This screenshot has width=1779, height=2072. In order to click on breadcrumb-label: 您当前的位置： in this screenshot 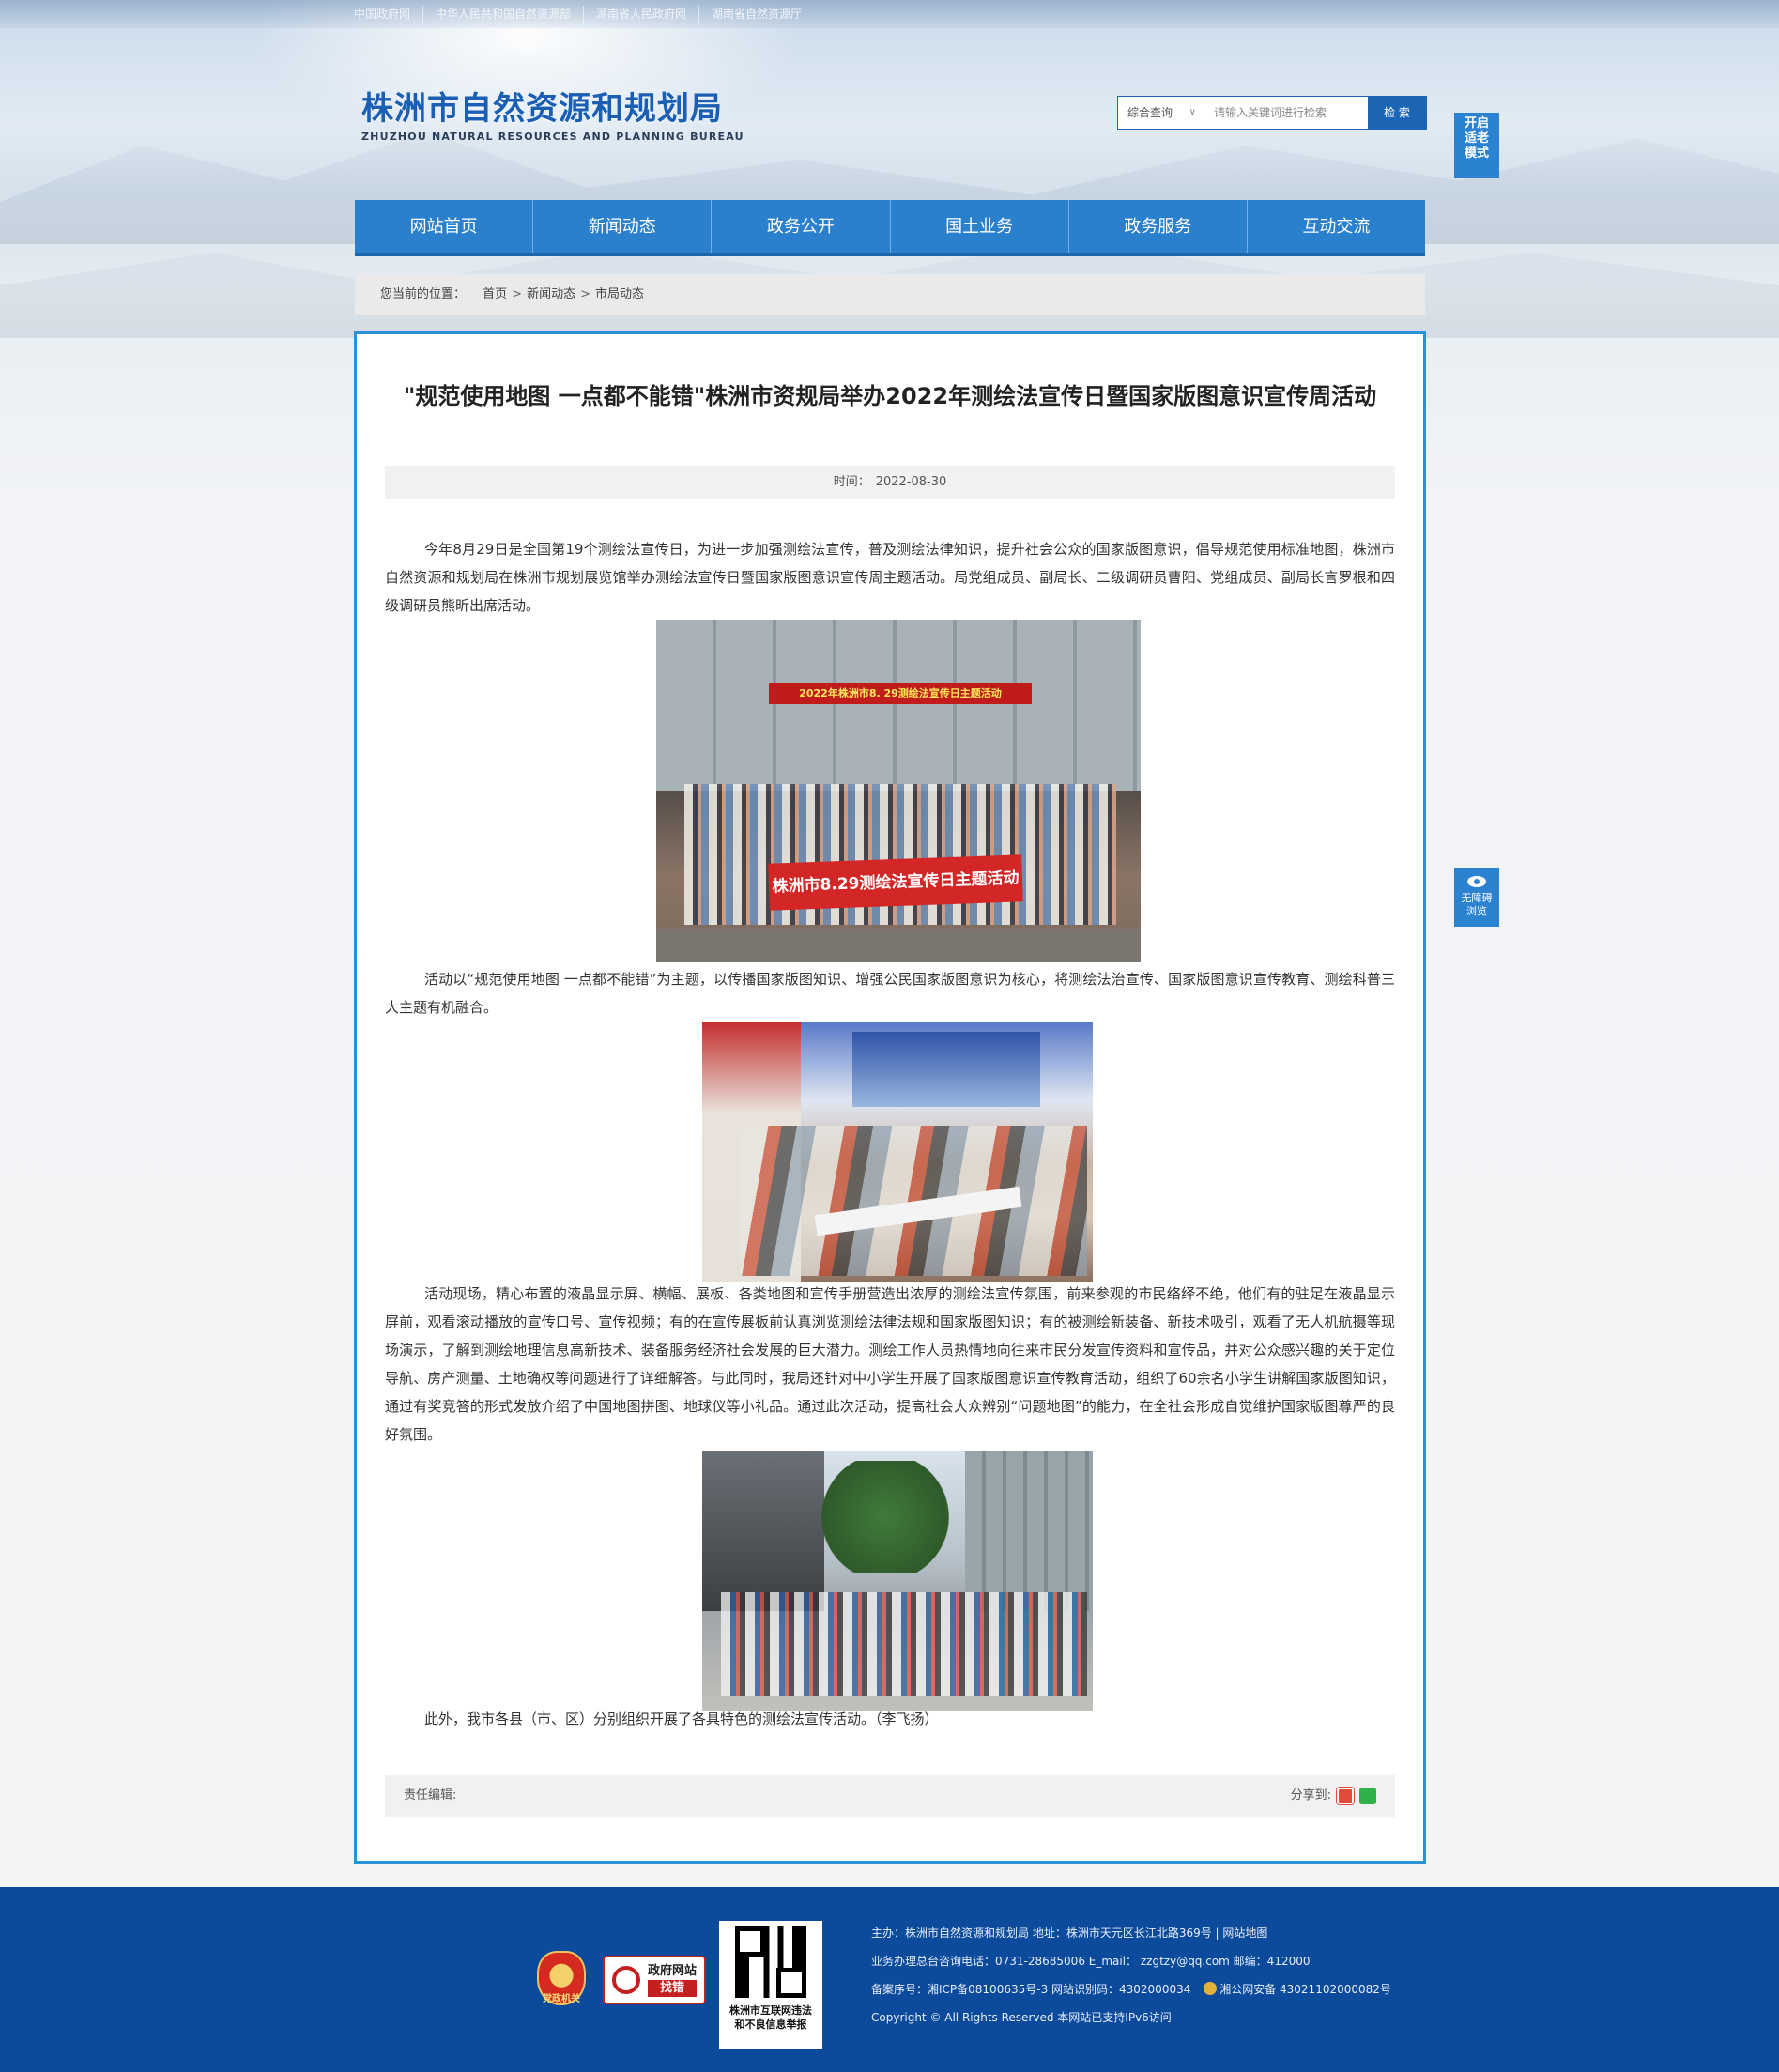, I will do `click(423, 294)`.